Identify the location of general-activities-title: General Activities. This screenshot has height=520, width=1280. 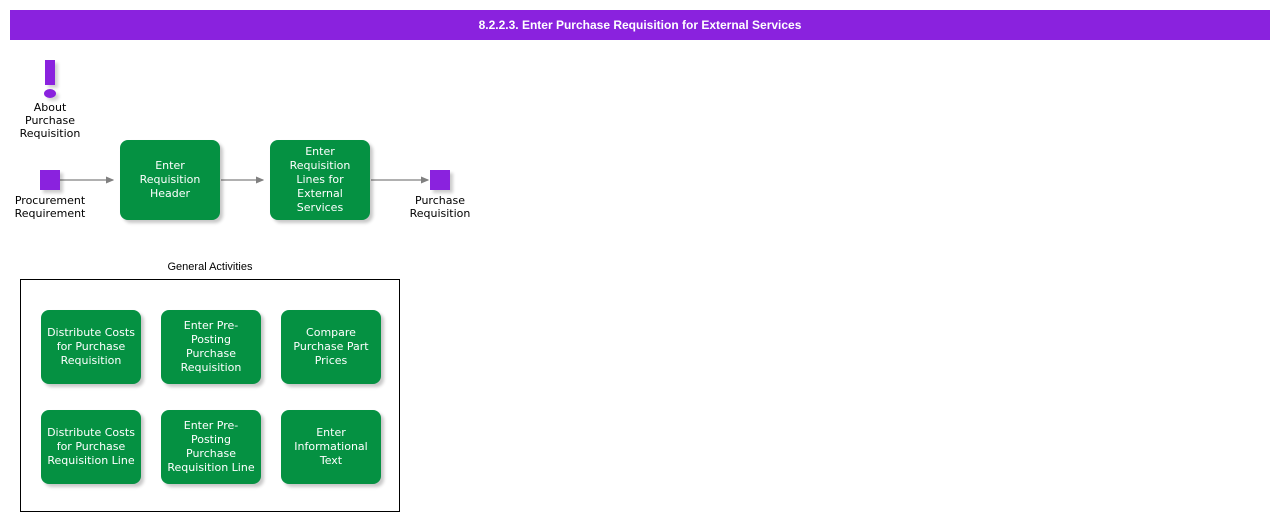
(210, 267).